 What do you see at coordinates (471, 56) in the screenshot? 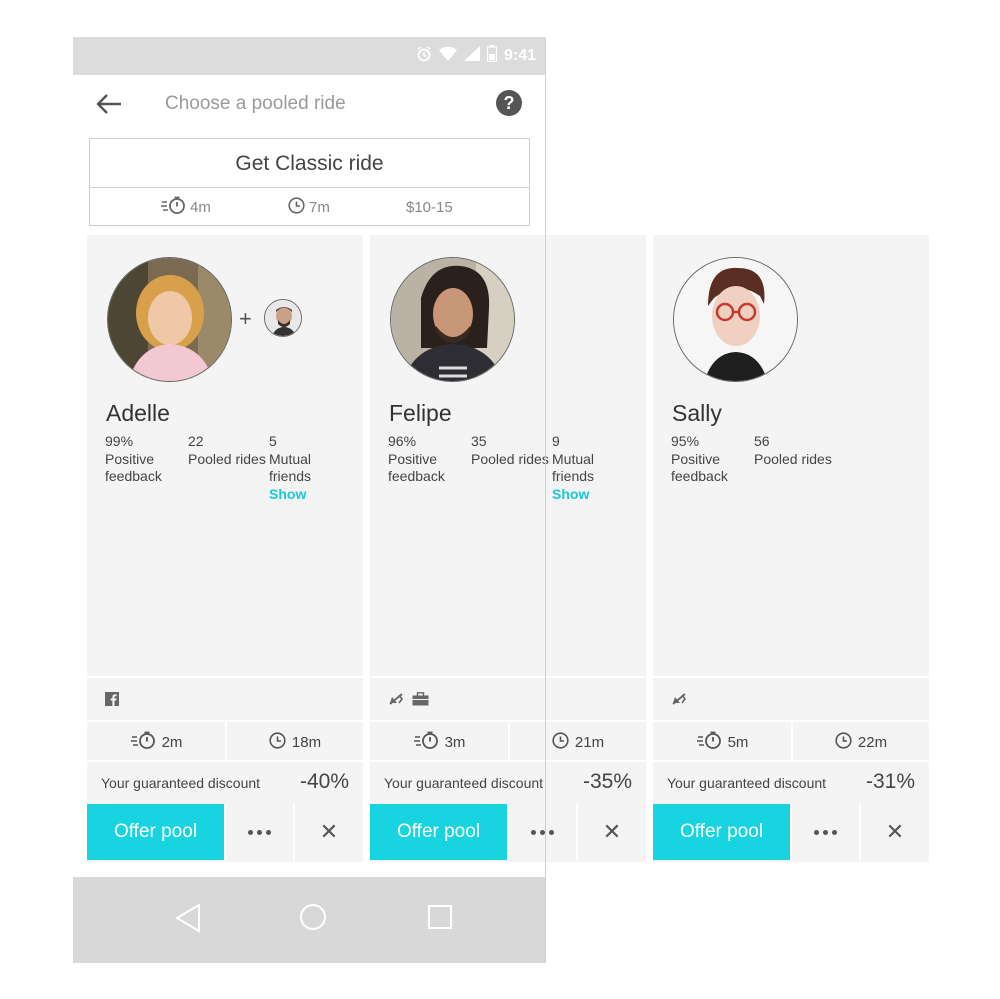
I see `signal-icon` at bounding box center [471, 56].